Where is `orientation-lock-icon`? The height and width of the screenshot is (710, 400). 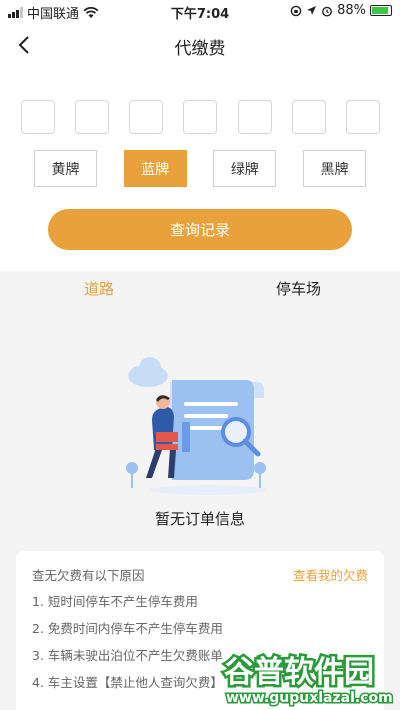
orientation-lock-icon is located at coordinates (296, 10).